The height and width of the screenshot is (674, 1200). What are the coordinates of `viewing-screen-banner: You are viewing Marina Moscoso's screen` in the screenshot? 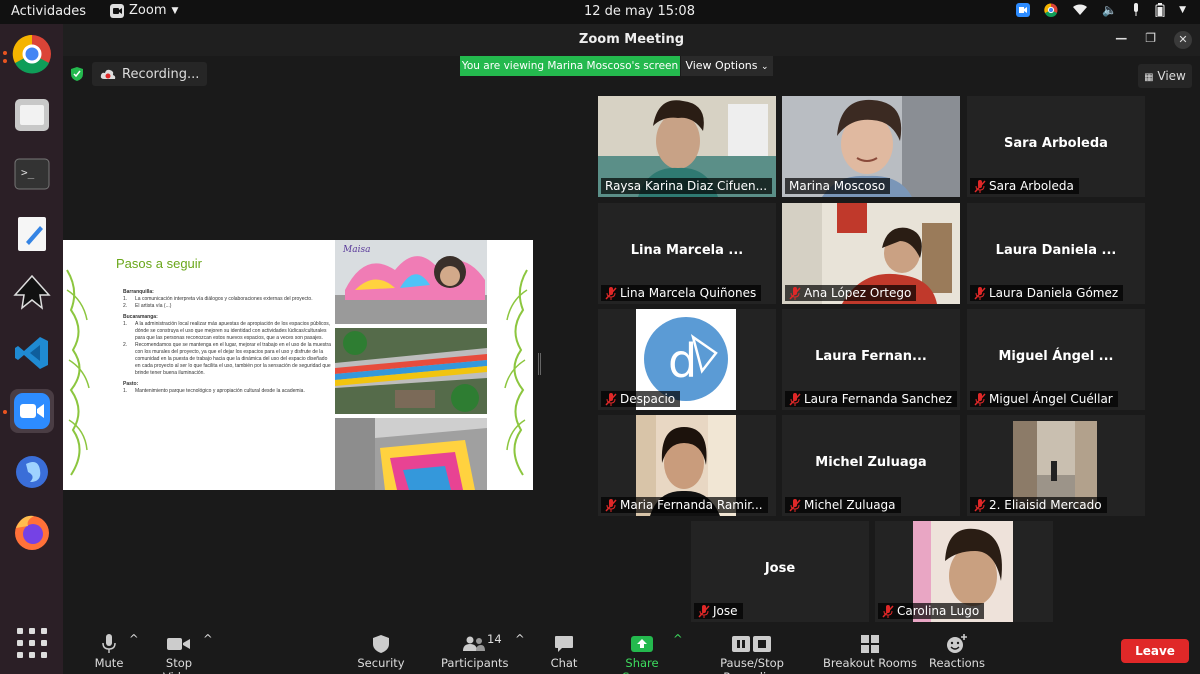 It's located at (570, 66).